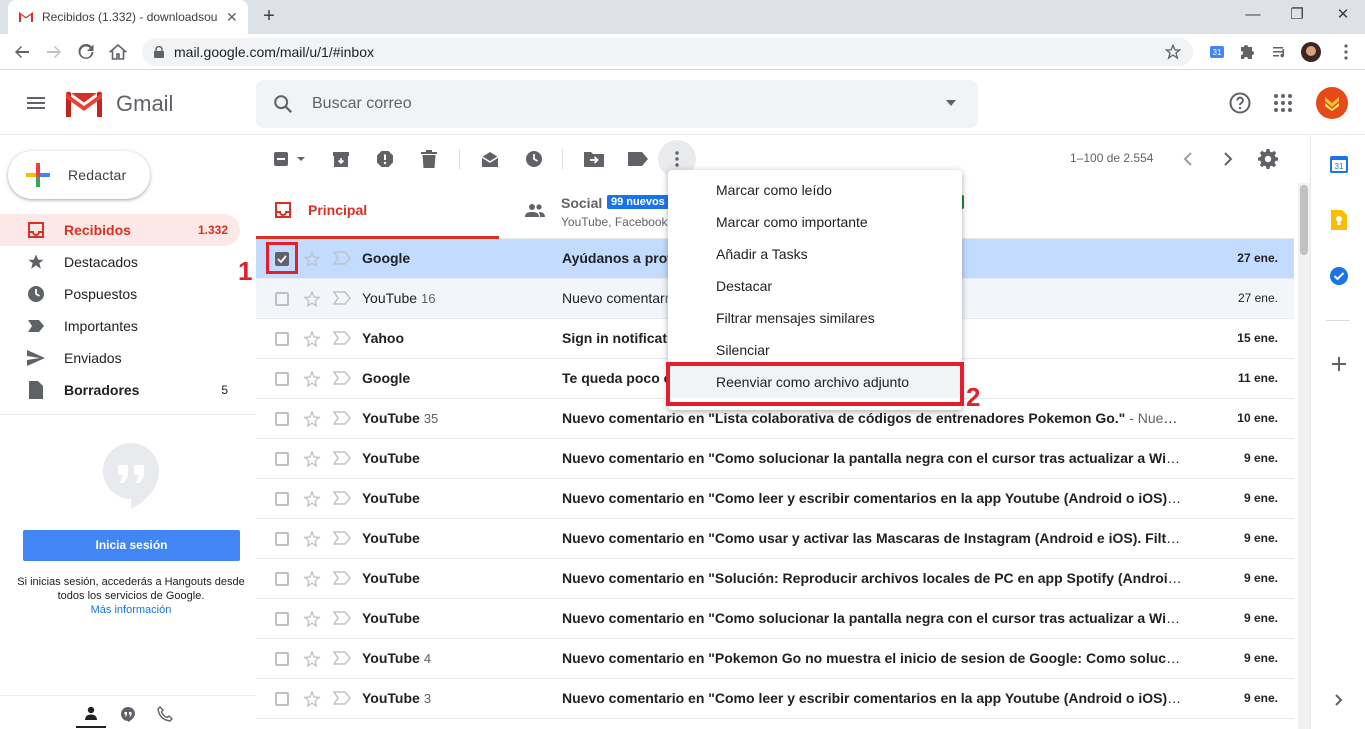  Describe the element at coordinates (1217, 52) in the screenshot. I see `translate-extension-icon: 31` at that location.